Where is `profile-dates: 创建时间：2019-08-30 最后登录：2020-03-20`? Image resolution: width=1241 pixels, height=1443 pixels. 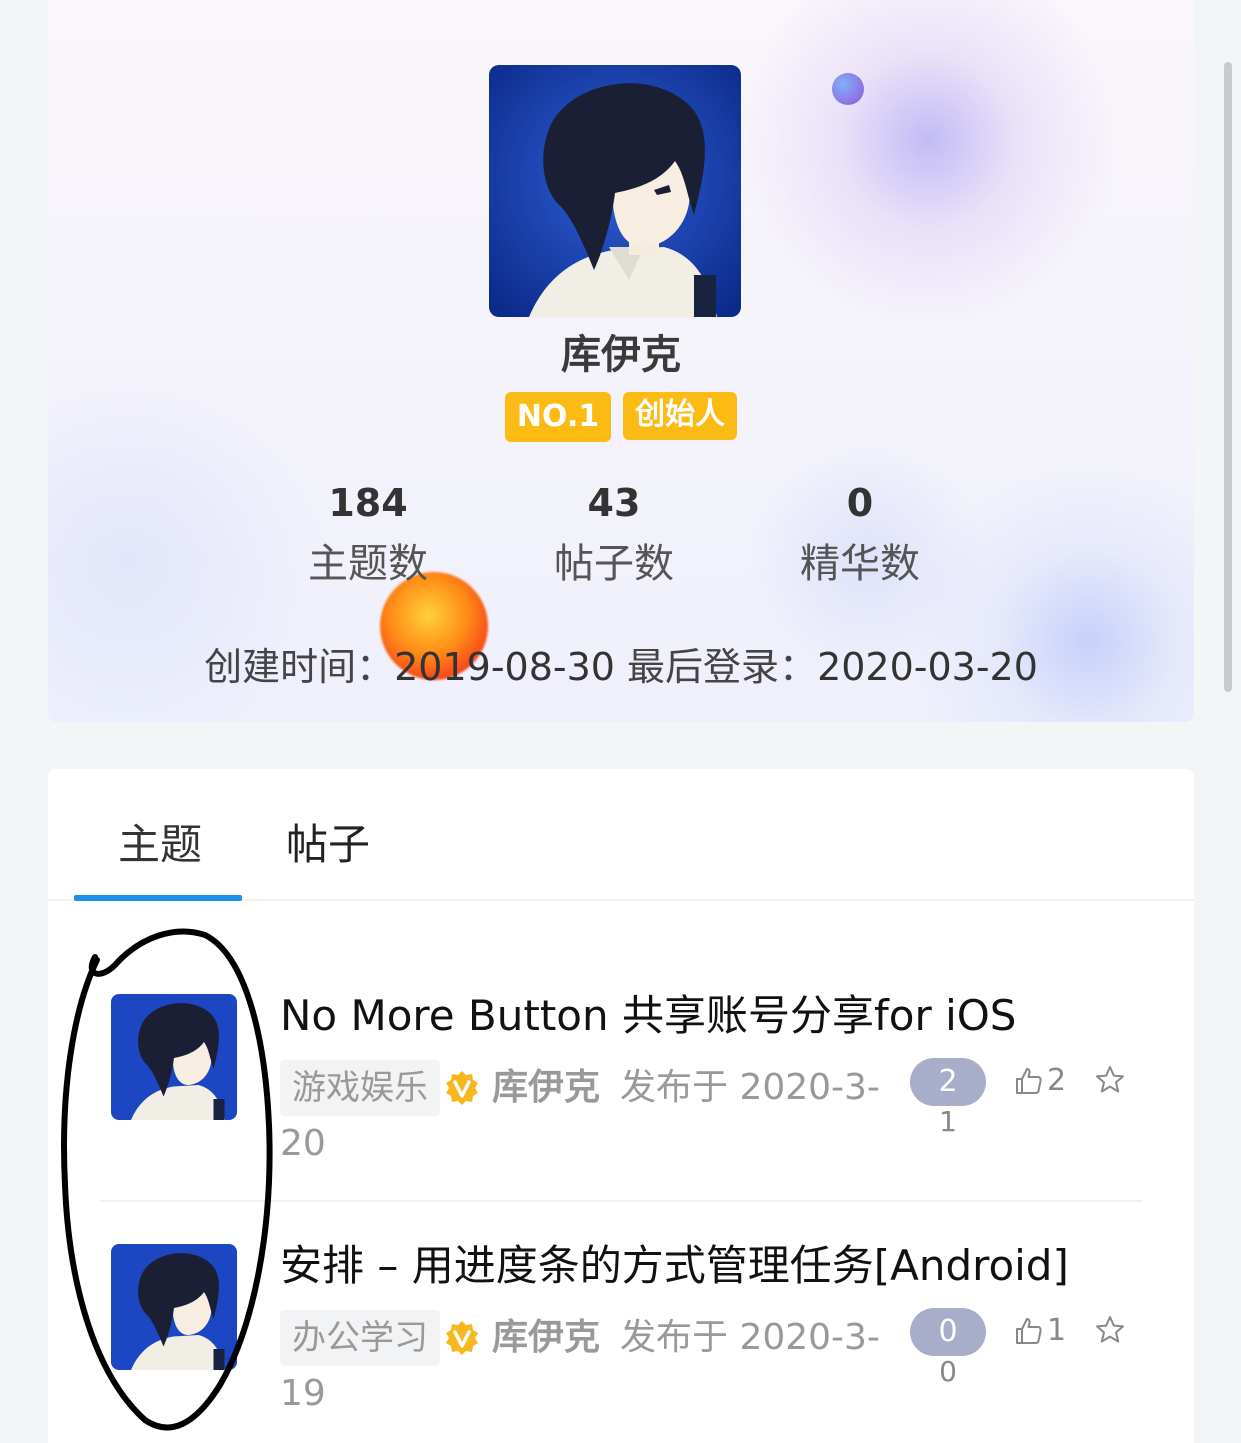 profile-dates: 创建时间：2019-08-30 最后登录：2020-03-20 is located at coordinates (621, 663).